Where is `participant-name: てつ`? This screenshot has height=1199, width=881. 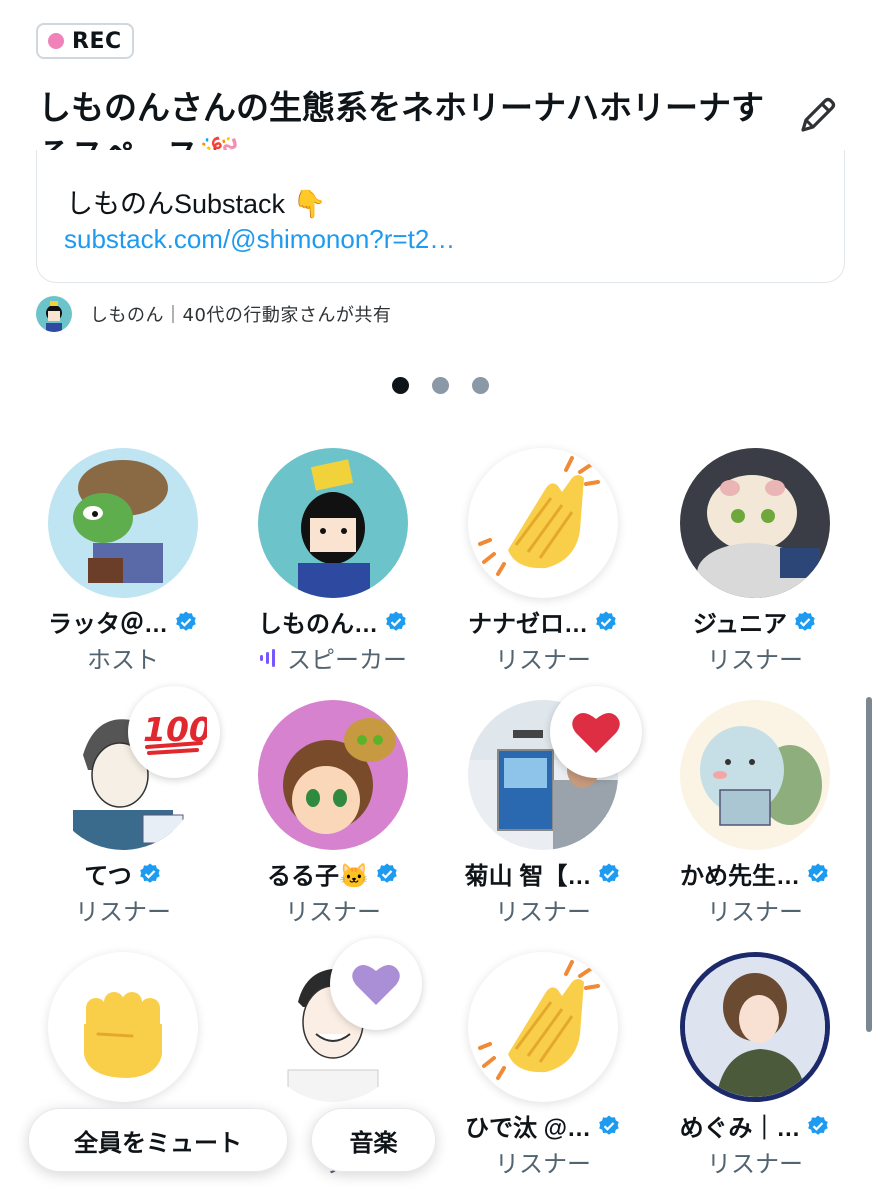
participant-name: てつ is located at coordinates (108, 876).